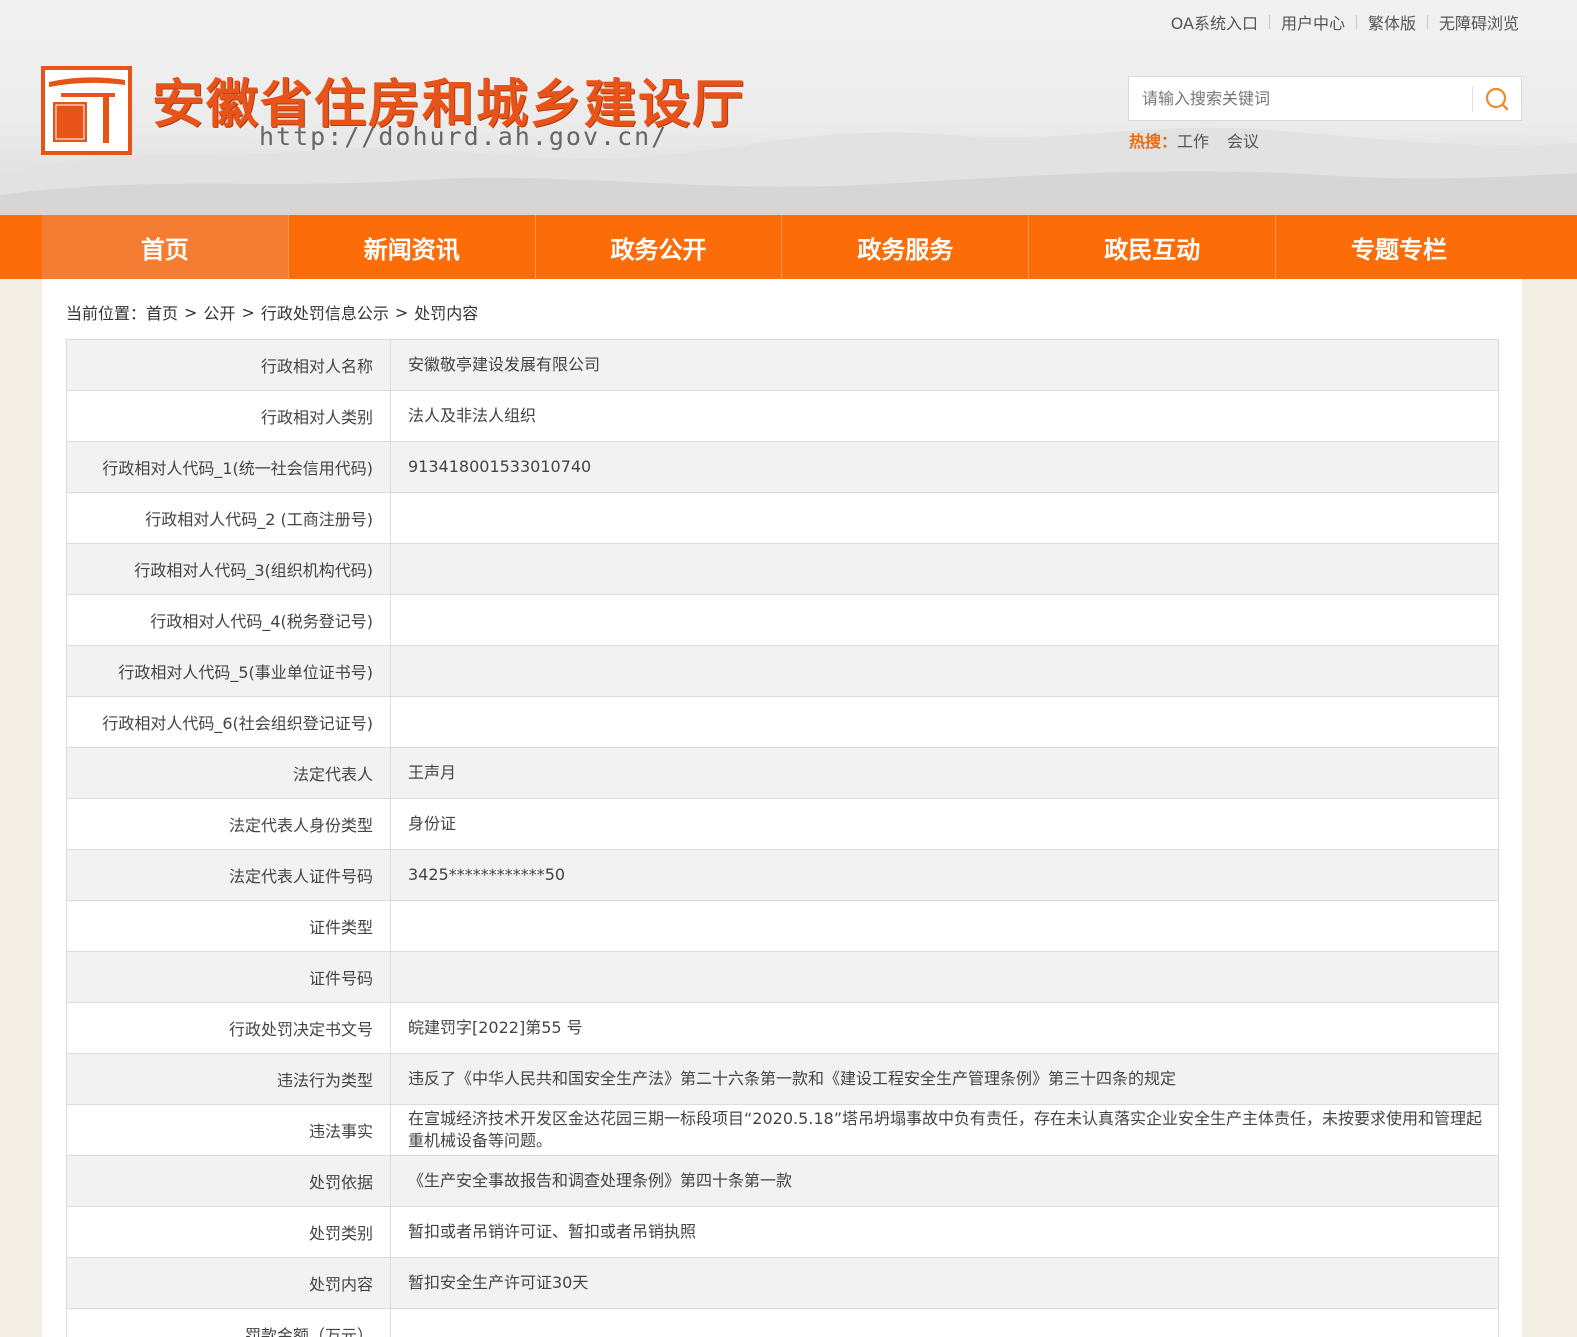  I want to click on table-row: 行政相对人代码_3(组织机构代码), so click(782, 569).